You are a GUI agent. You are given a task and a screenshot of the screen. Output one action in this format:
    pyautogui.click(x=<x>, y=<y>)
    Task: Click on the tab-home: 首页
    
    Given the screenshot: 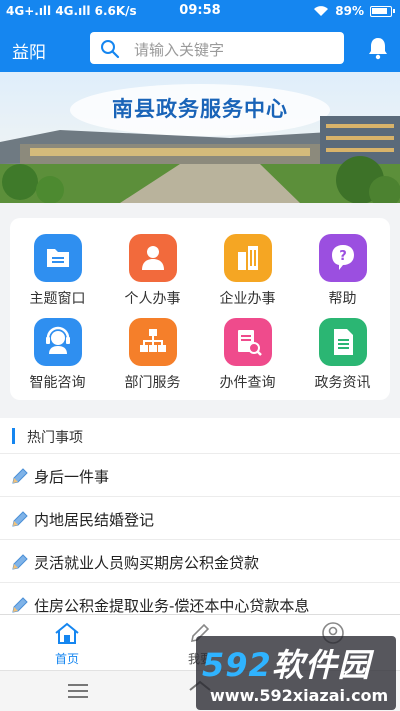 What is the action you would take?
    pyautogui.click(x=67, y=644)
    